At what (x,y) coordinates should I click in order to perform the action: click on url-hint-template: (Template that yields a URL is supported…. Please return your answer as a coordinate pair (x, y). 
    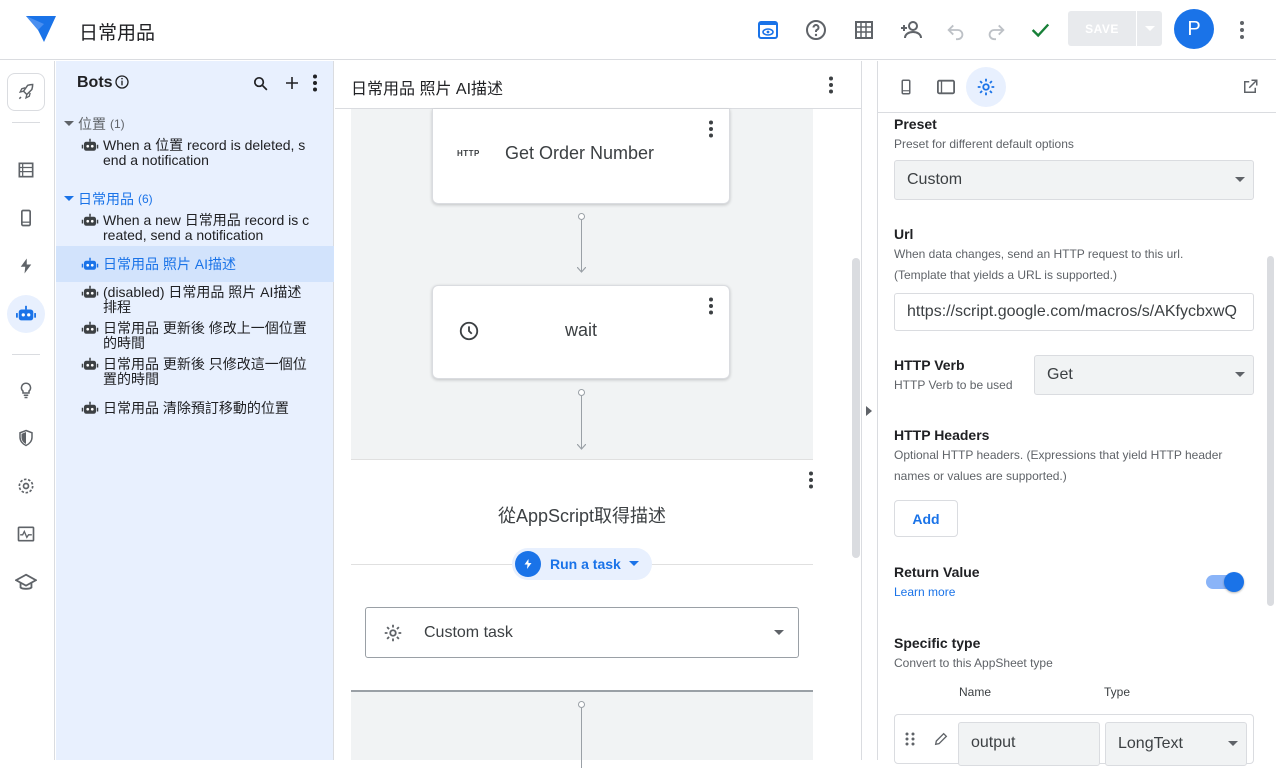
    Looking at the image, I should click on (1005, 275).